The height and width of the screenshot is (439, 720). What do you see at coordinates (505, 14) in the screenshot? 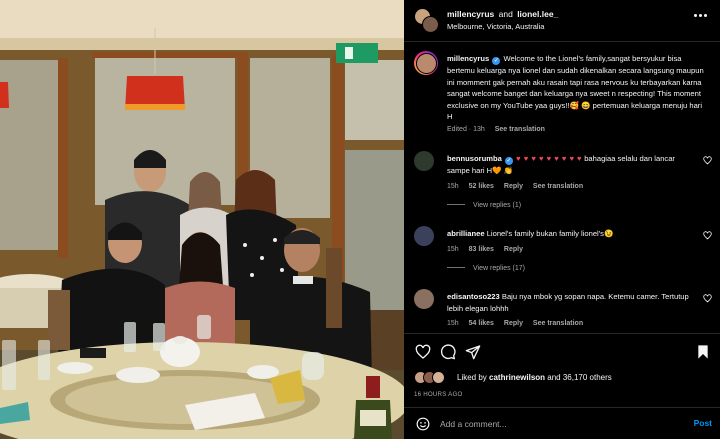
I see `header-and: and` at bounding box center [505, 14].